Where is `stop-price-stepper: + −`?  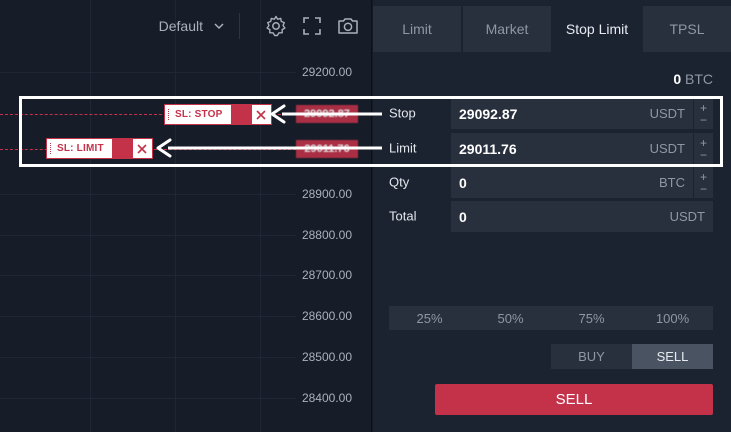 stop-price-stepper: + − is located at coordinates (703, 113).